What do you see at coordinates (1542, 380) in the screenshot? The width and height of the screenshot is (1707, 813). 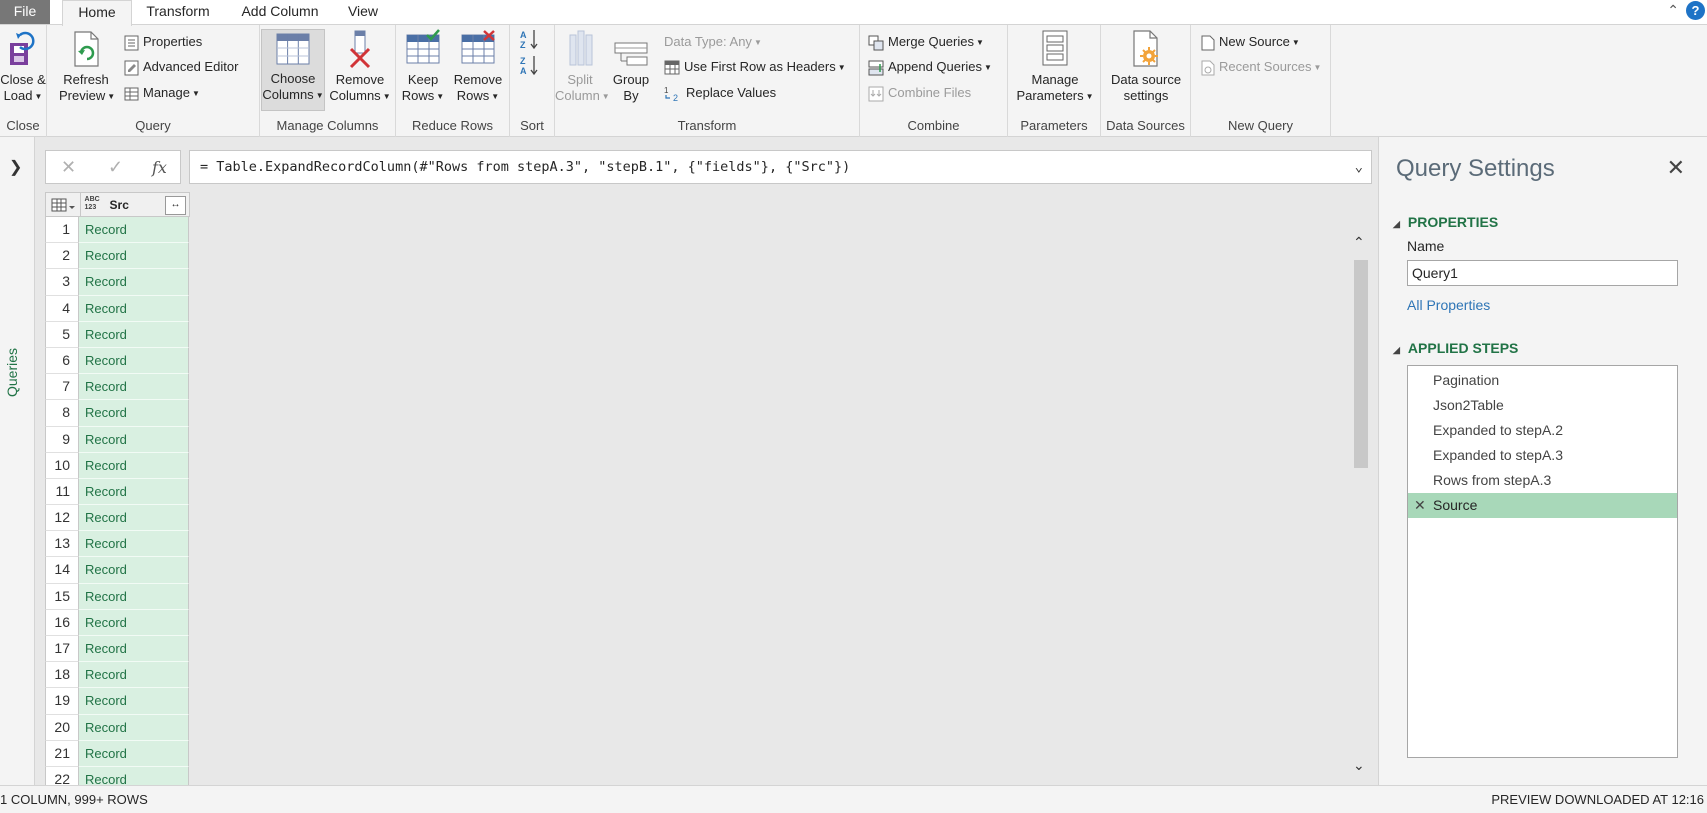 I see `applied-step: Pagination` at bounding box center [1542, 380].